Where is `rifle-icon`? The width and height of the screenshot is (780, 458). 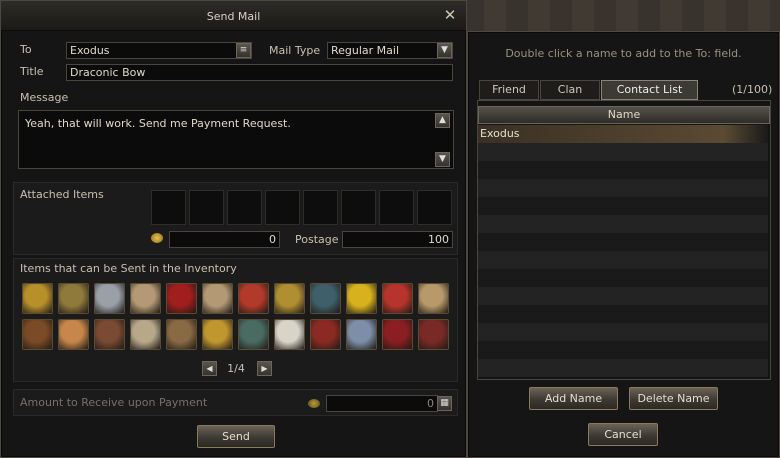
rifle-icon is located at coordinates (181, 334).